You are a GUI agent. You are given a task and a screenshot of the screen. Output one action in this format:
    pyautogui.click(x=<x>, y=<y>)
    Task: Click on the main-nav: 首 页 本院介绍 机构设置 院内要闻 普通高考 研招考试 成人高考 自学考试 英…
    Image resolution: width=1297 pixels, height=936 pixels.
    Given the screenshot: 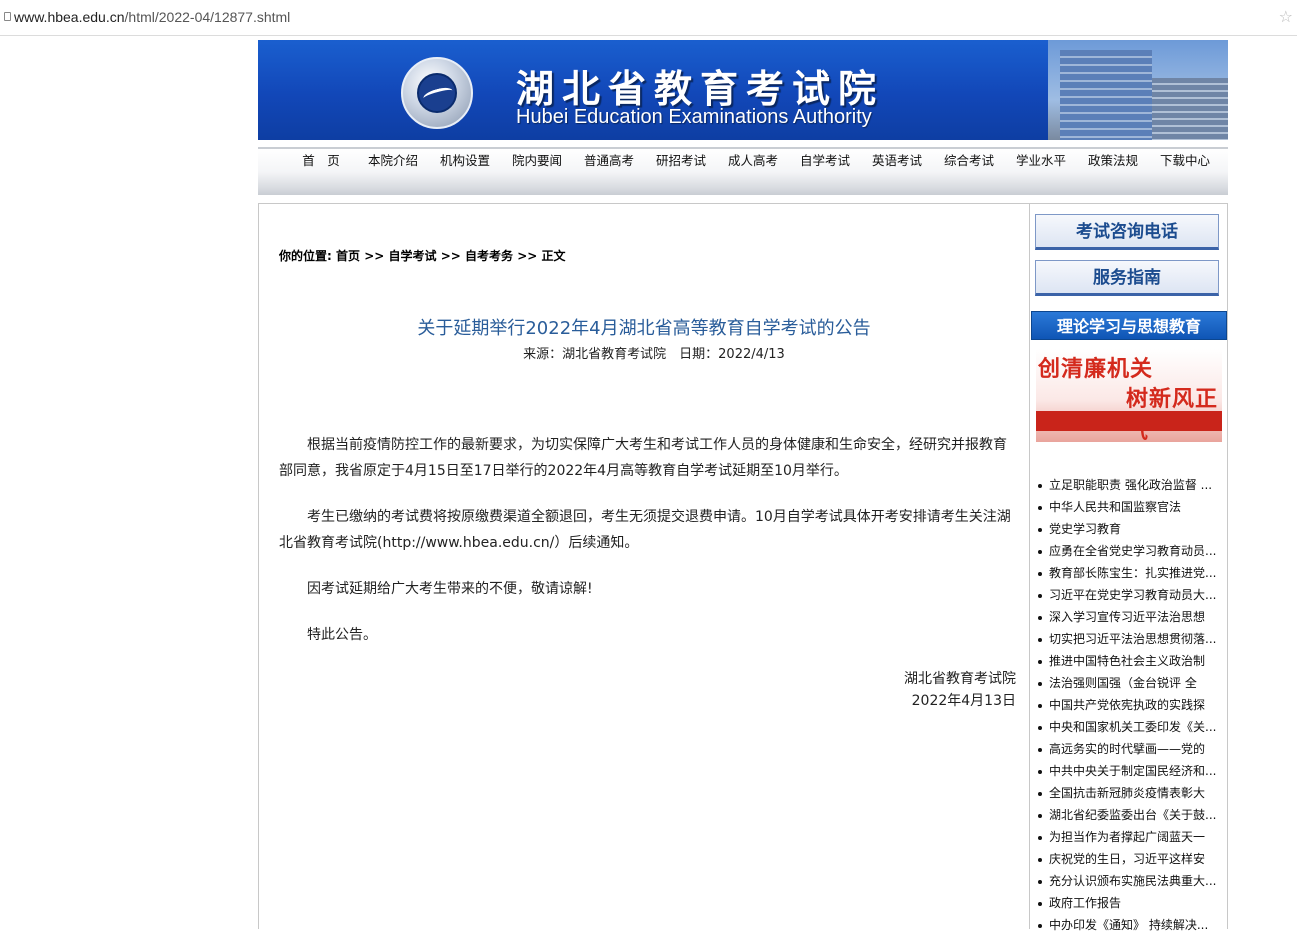 What is the action you would take?
    pyautogui.click(x=743, y=171)
    